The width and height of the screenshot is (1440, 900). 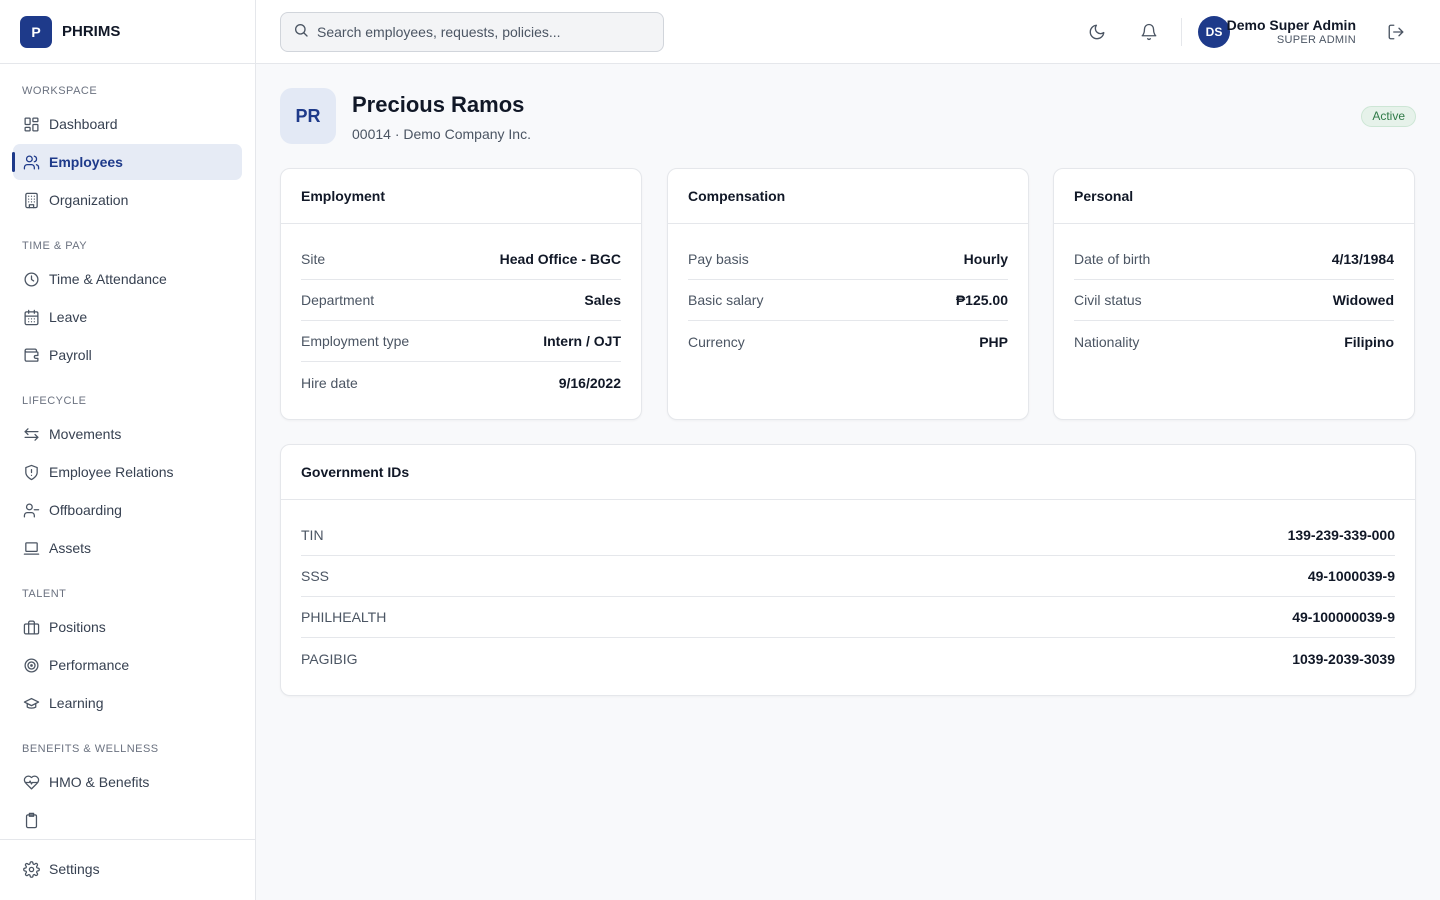 What do you see at coordinates (86, 162) in the screenshot?
I see `sidebar-item-label: Employees` at bounding box center [86, 162].